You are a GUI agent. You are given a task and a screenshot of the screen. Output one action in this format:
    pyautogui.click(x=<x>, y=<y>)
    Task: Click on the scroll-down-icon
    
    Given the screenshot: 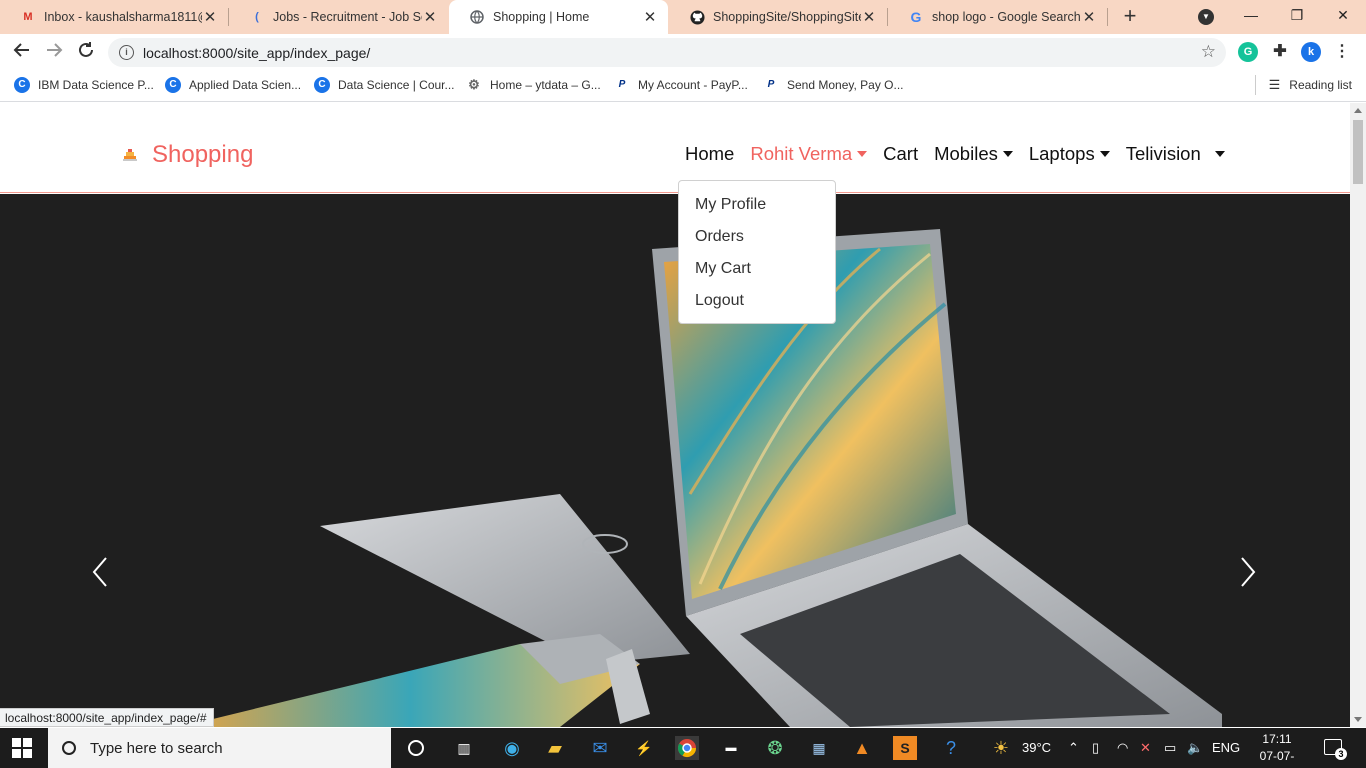 What is the action you would take?
    pyautogui.click(x=1358, y=719)
    